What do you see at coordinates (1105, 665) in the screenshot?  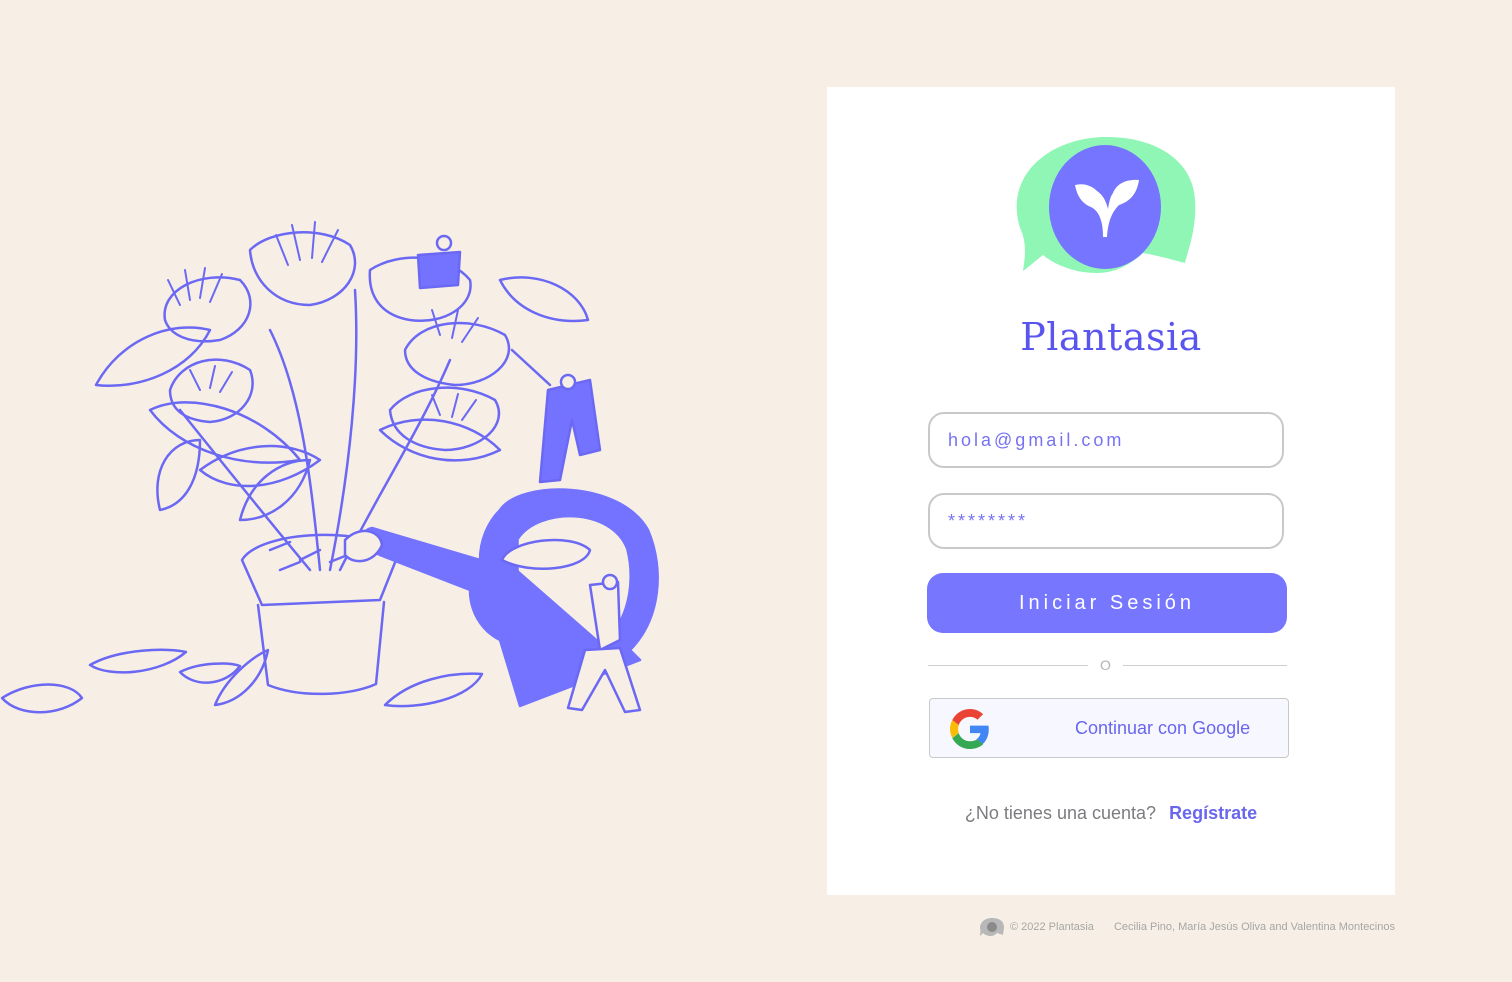 I see `divider-text: O` at bounding box center [1105, 665].